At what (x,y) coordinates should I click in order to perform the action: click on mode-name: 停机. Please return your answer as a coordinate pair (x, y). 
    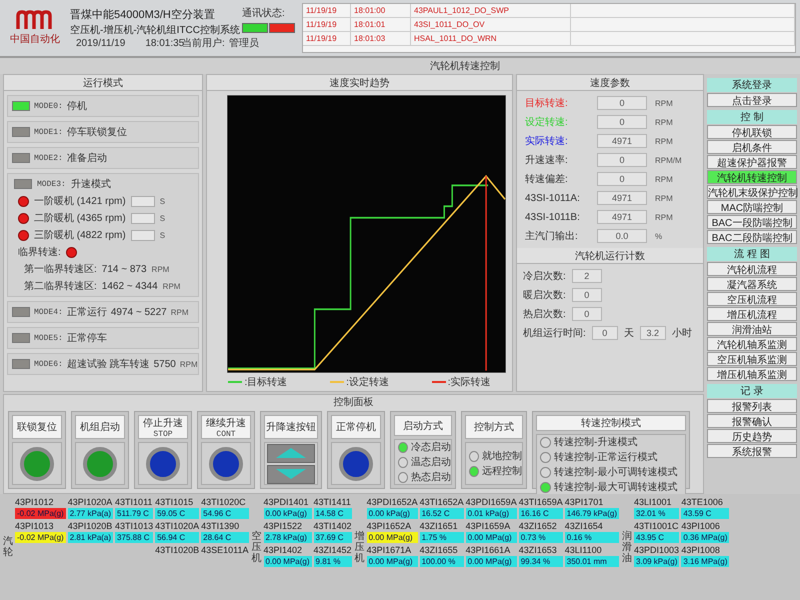
    Looking at the image, I should click on (76, 106).